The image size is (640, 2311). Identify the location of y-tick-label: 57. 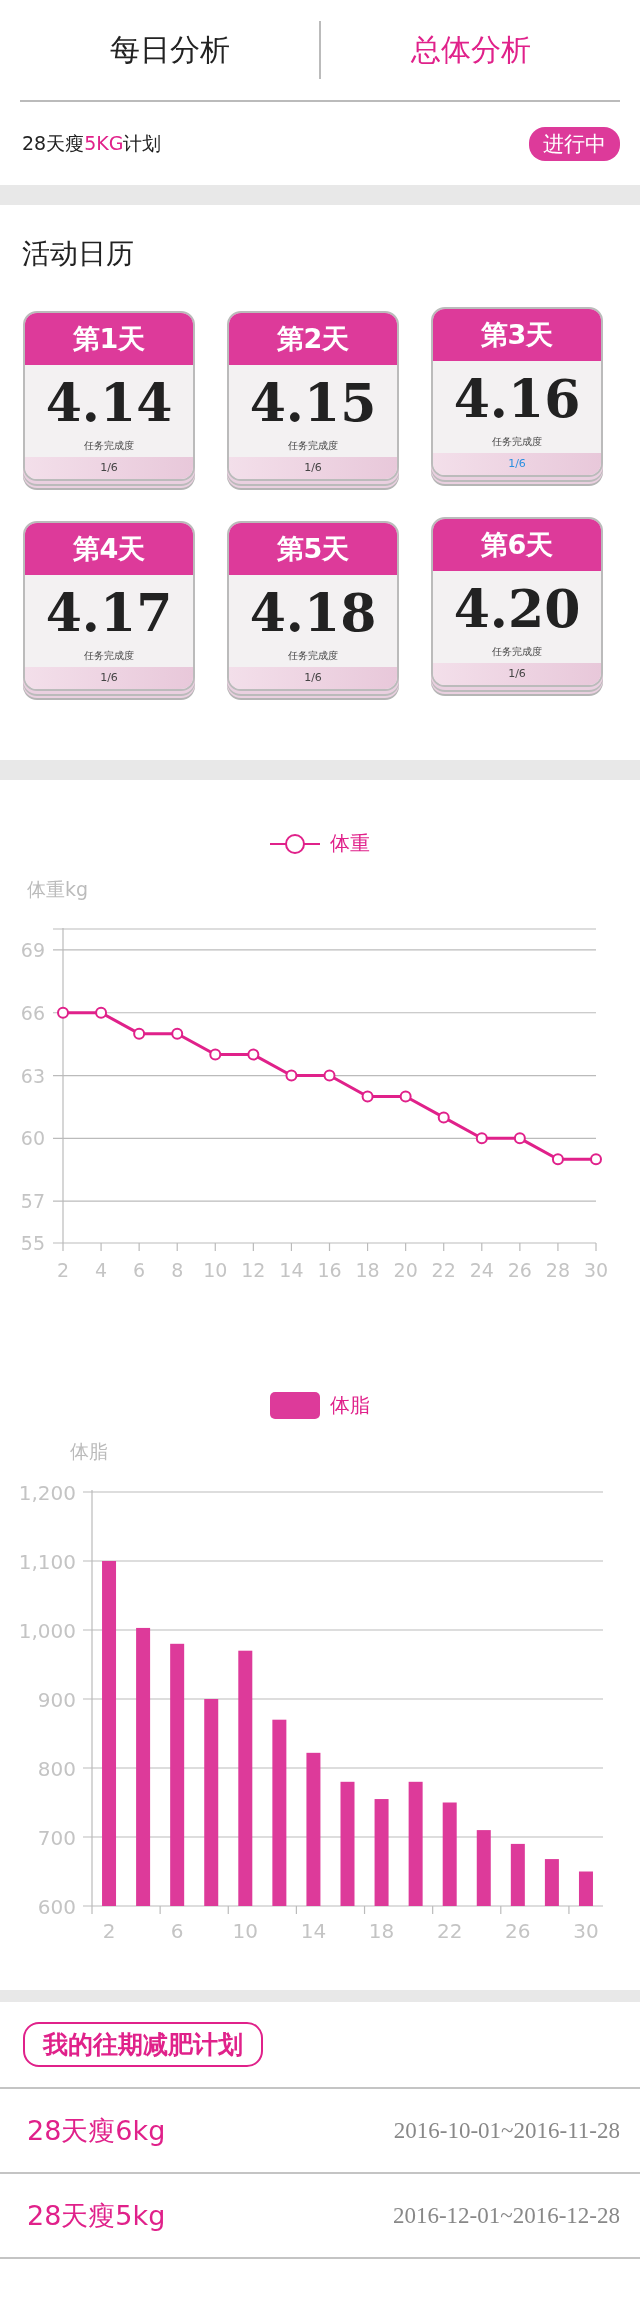
(32, 1201).